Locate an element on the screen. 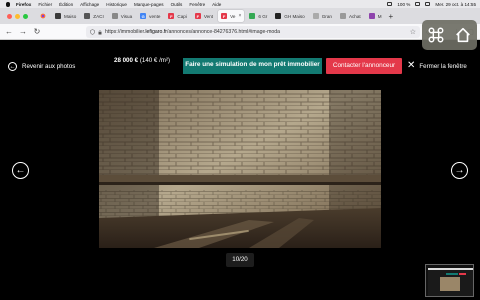  tab-label: Maiso is located at coordinates (70, 16).